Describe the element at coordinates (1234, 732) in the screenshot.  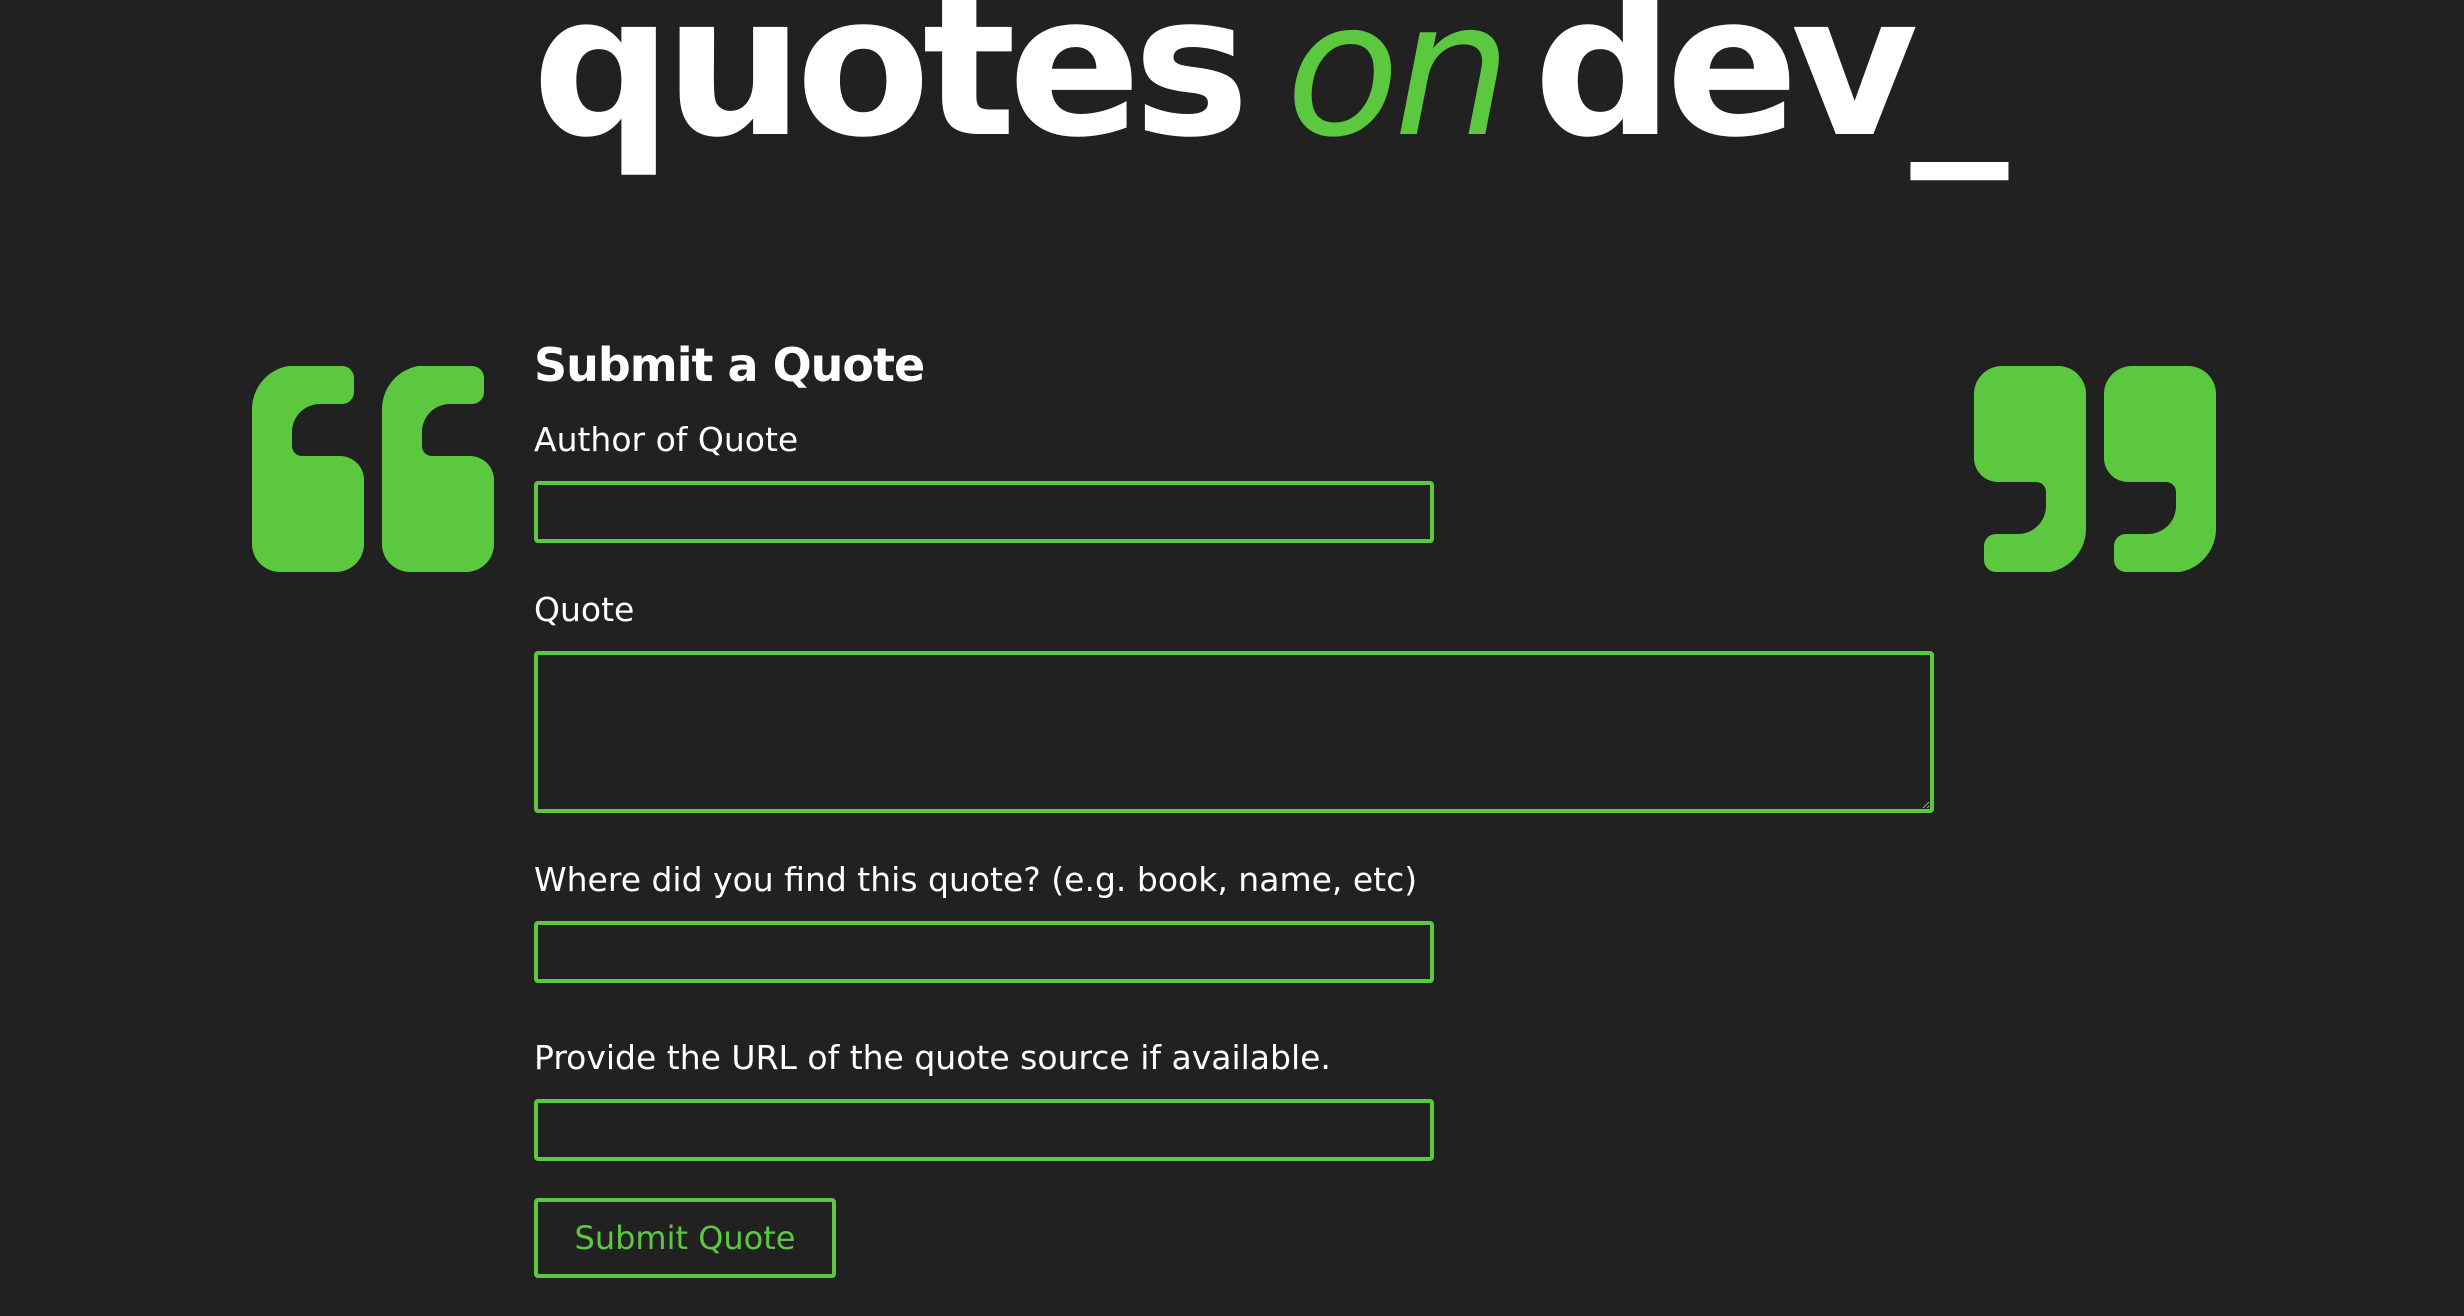
I see `quote-textarea` at that location.